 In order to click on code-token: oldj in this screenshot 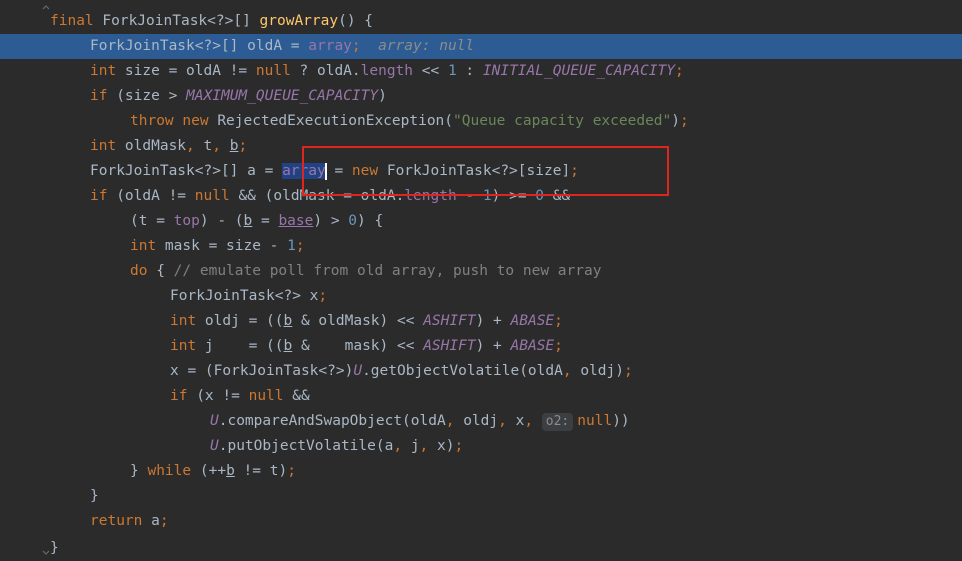, I will do `click(481, 421)`.